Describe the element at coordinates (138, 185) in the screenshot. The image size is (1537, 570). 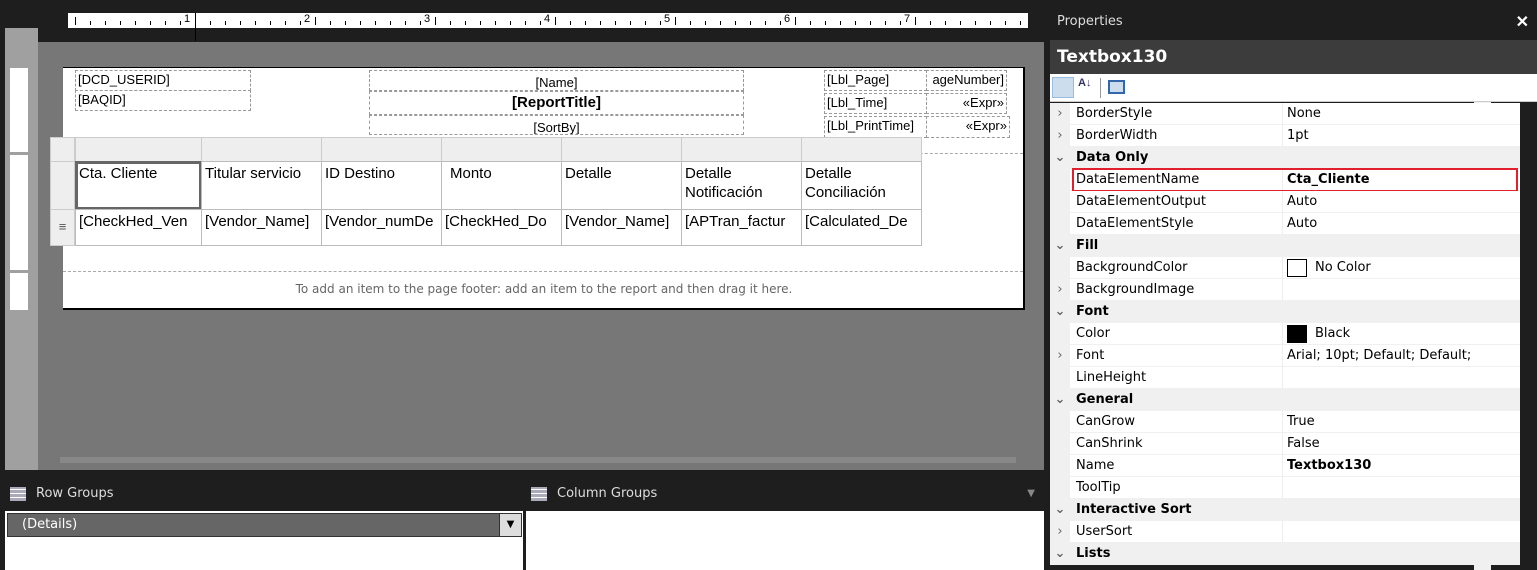
I see `table-header-cell: Cta. Cliente` at that location.